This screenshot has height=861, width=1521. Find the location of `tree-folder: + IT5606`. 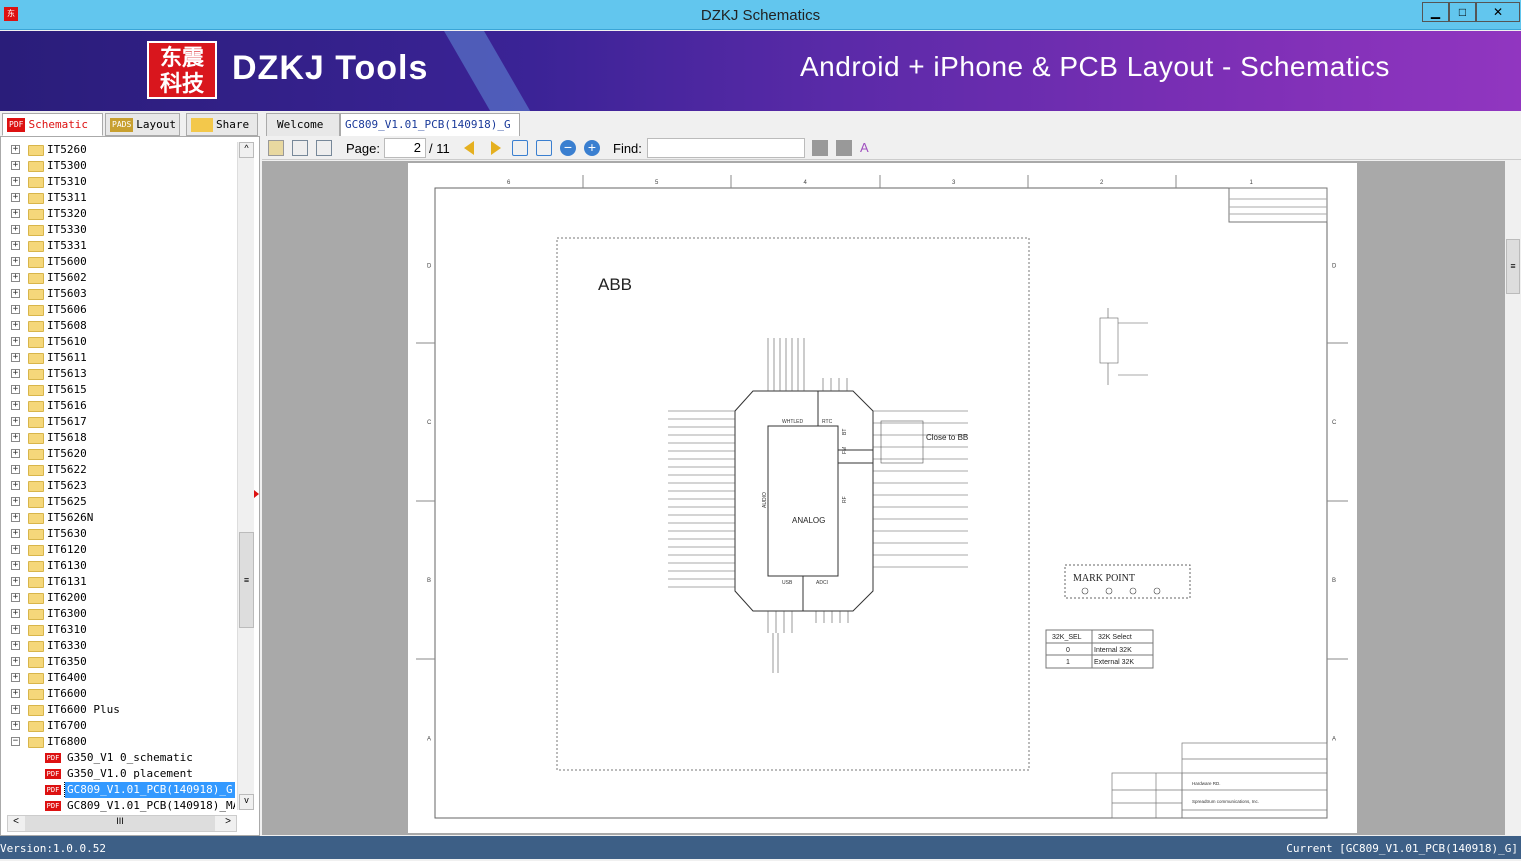

tree-folder: + IT5606 is located at coordinates (118, 310).